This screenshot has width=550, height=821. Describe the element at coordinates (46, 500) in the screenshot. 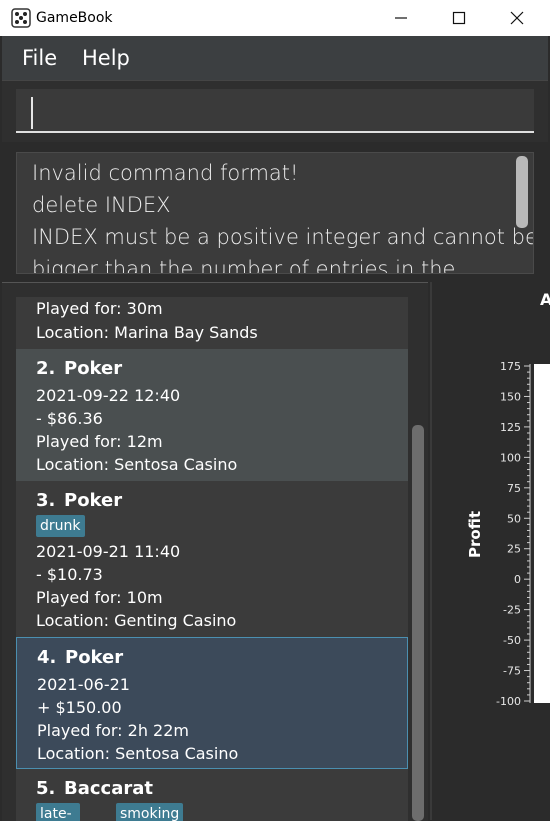

I see `entry-index: 3.` at that location.